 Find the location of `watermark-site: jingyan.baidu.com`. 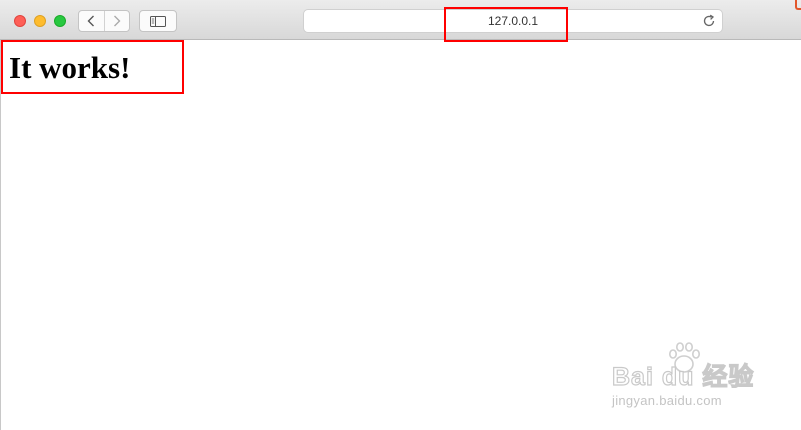

watermark-site: jingyan.baidu.com is located at coordinates (667, 400).